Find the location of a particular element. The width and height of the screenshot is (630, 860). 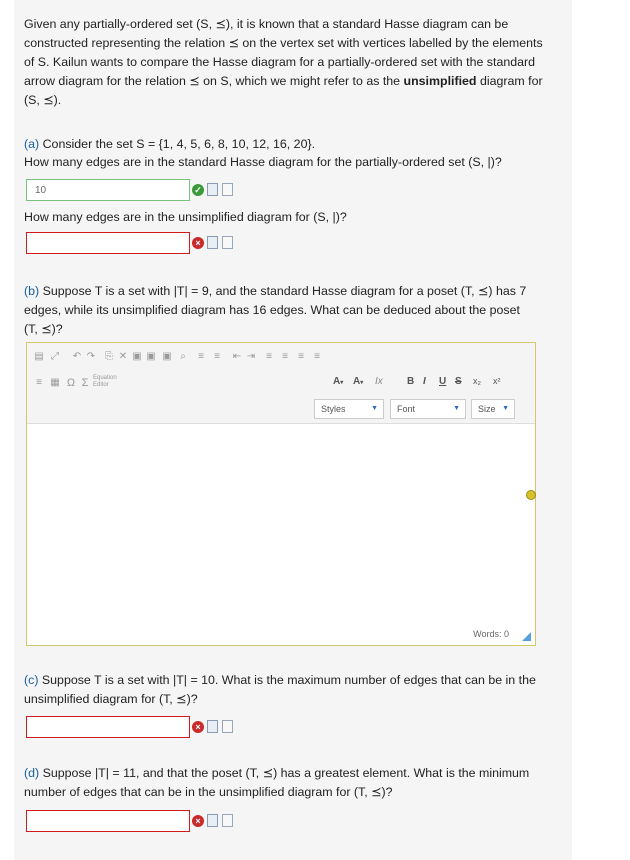

intro-line-5: (S, ⪯). is located at coordinates (43, 100).